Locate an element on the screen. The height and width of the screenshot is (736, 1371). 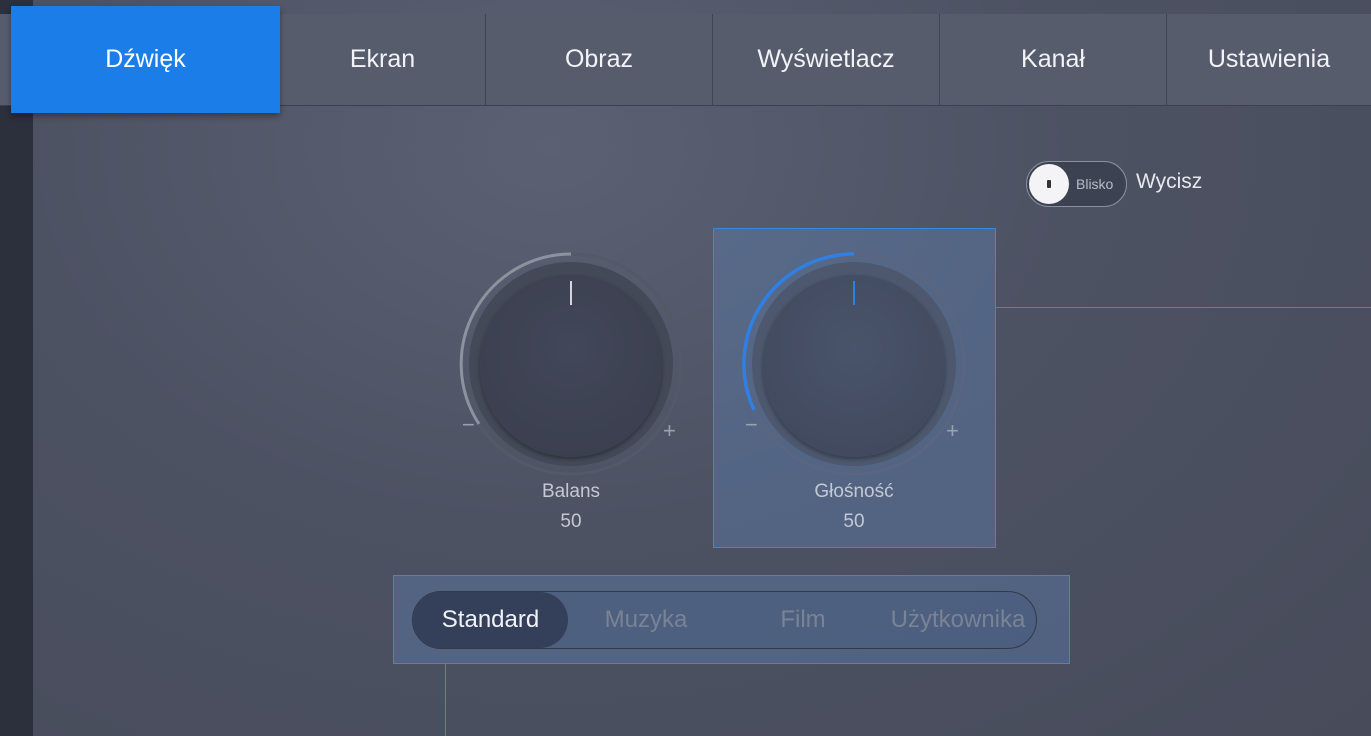
toggle-thumb is located at coordinates (1049, 184).